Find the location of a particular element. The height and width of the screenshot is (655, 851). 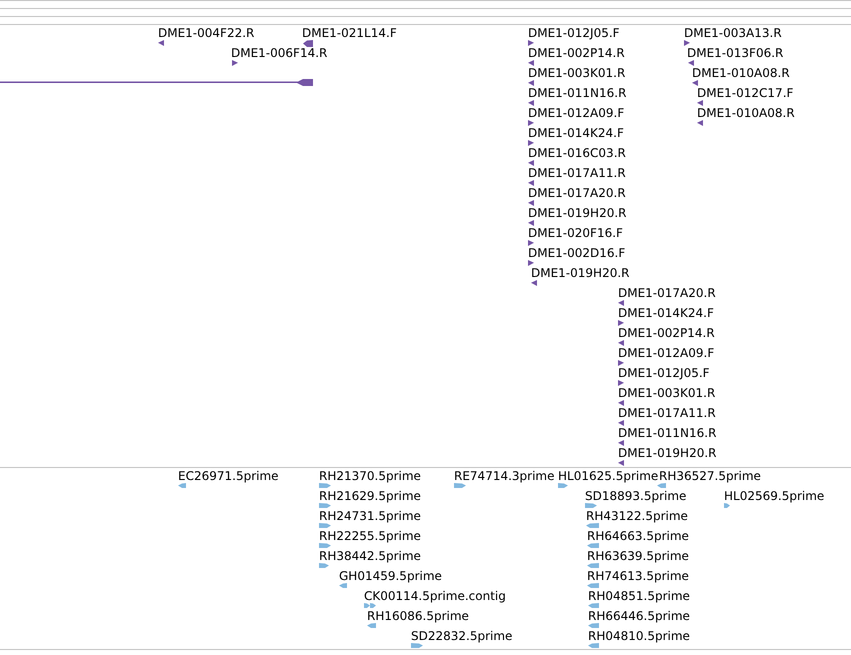

feature-label: DME1-002D16.F is located at coordinates (577, 253).